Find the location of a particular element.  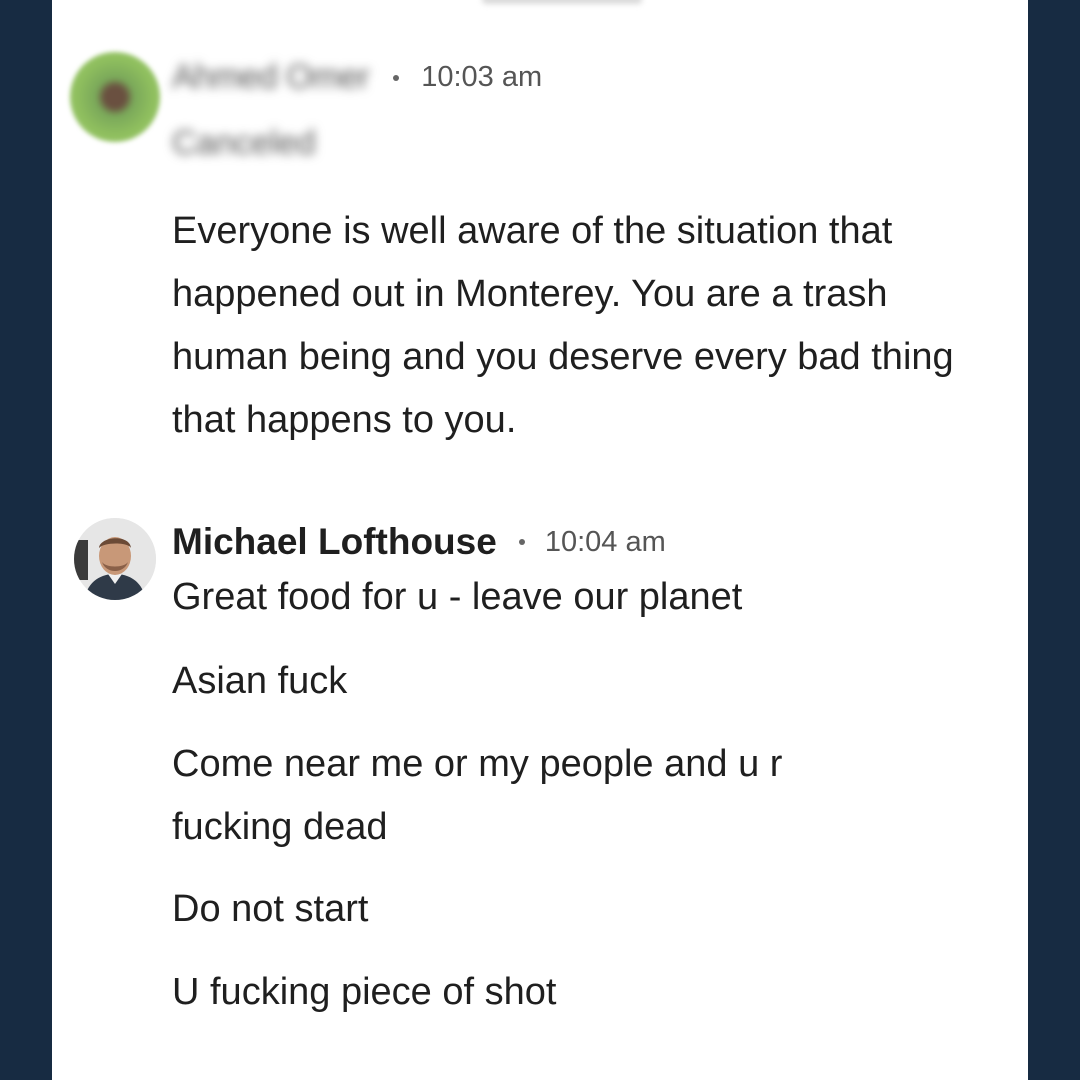

message-line: fucking dead is located at coordinates (280, 827).